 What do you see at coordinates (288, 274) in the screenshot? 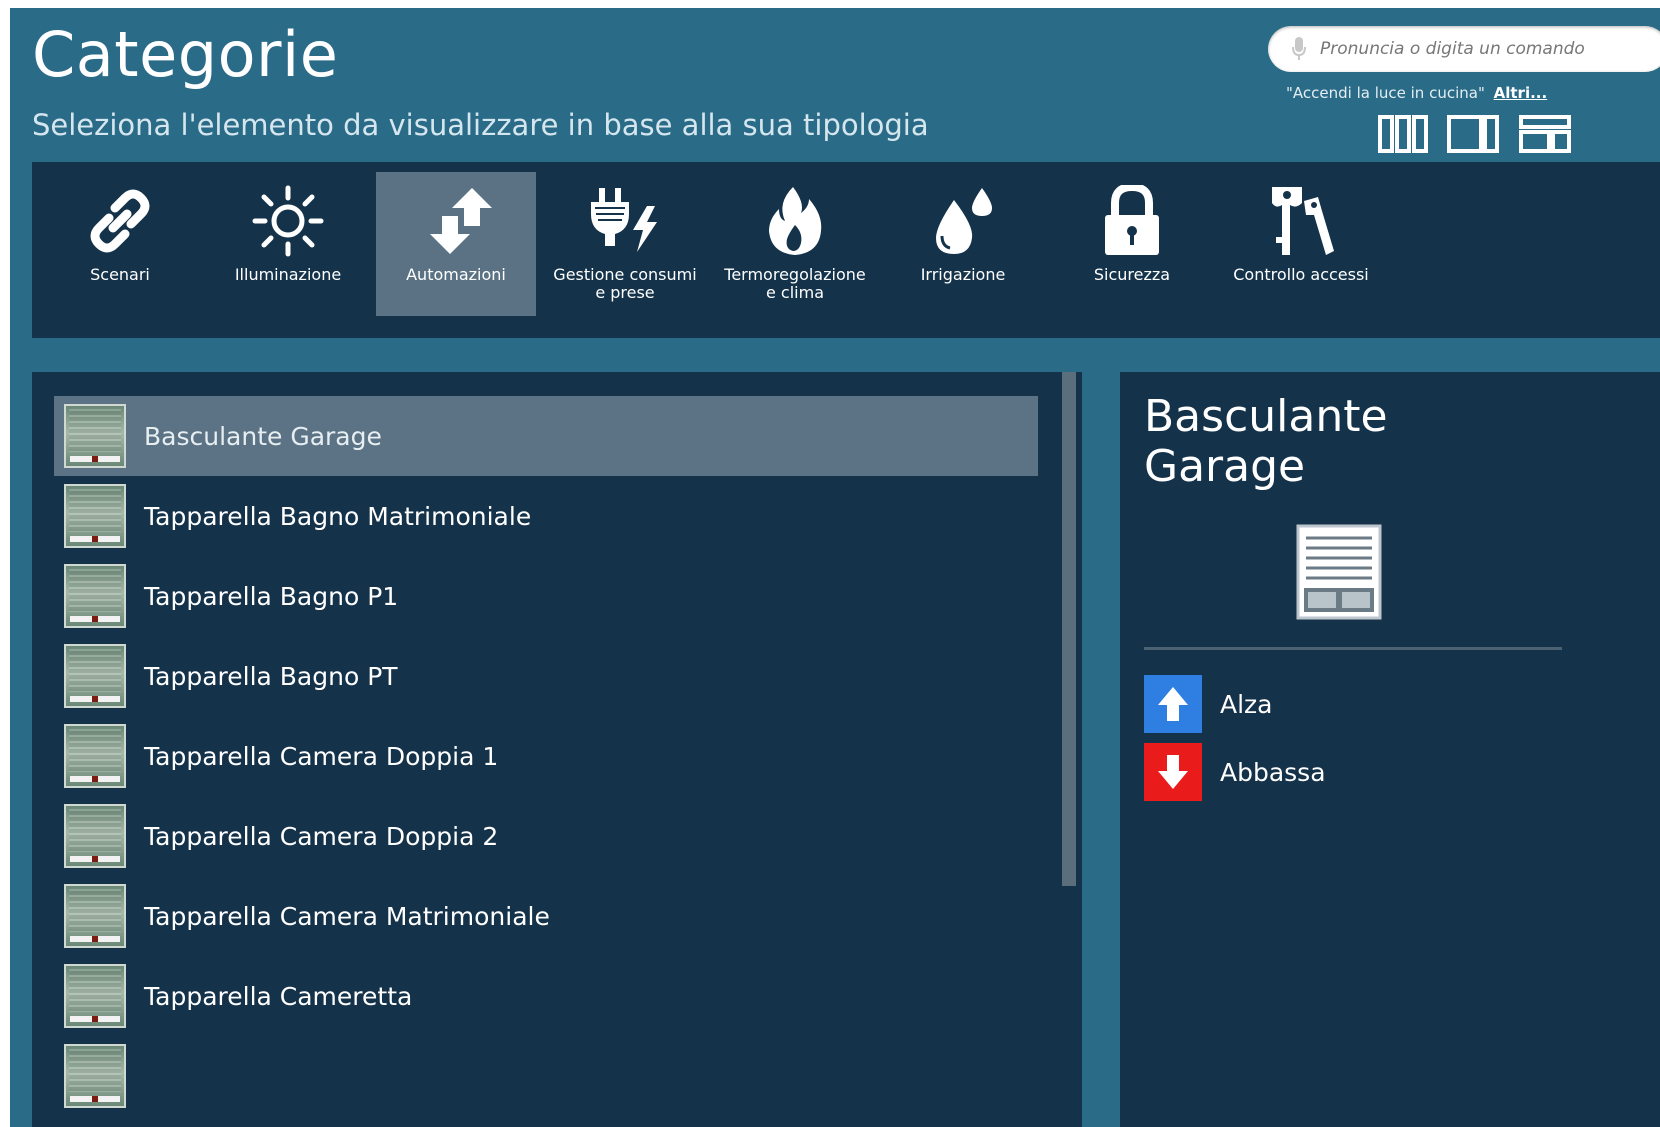
I see `category-label: Illuminazione` at bounding box center [288, 274].